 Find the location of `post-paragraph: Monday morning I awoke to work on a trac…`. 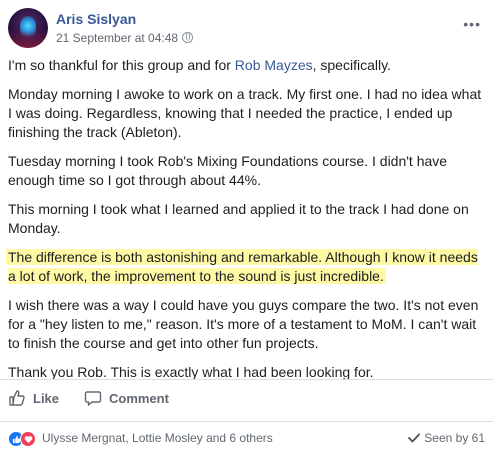

post-paragraph: Monday morning I awoke to work on a trac… is located at coordinates (245, 113).